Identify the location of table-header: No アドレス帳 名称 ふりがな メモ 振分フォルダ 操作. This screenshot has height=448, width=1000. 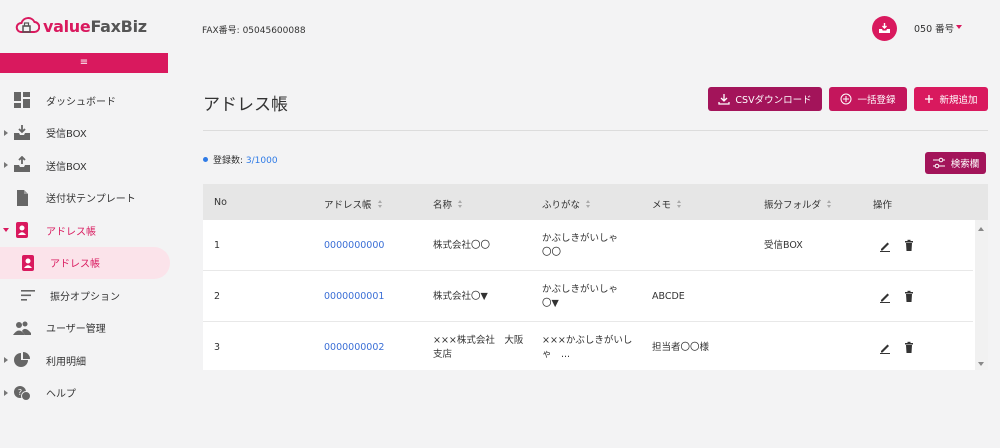
(595, 202).